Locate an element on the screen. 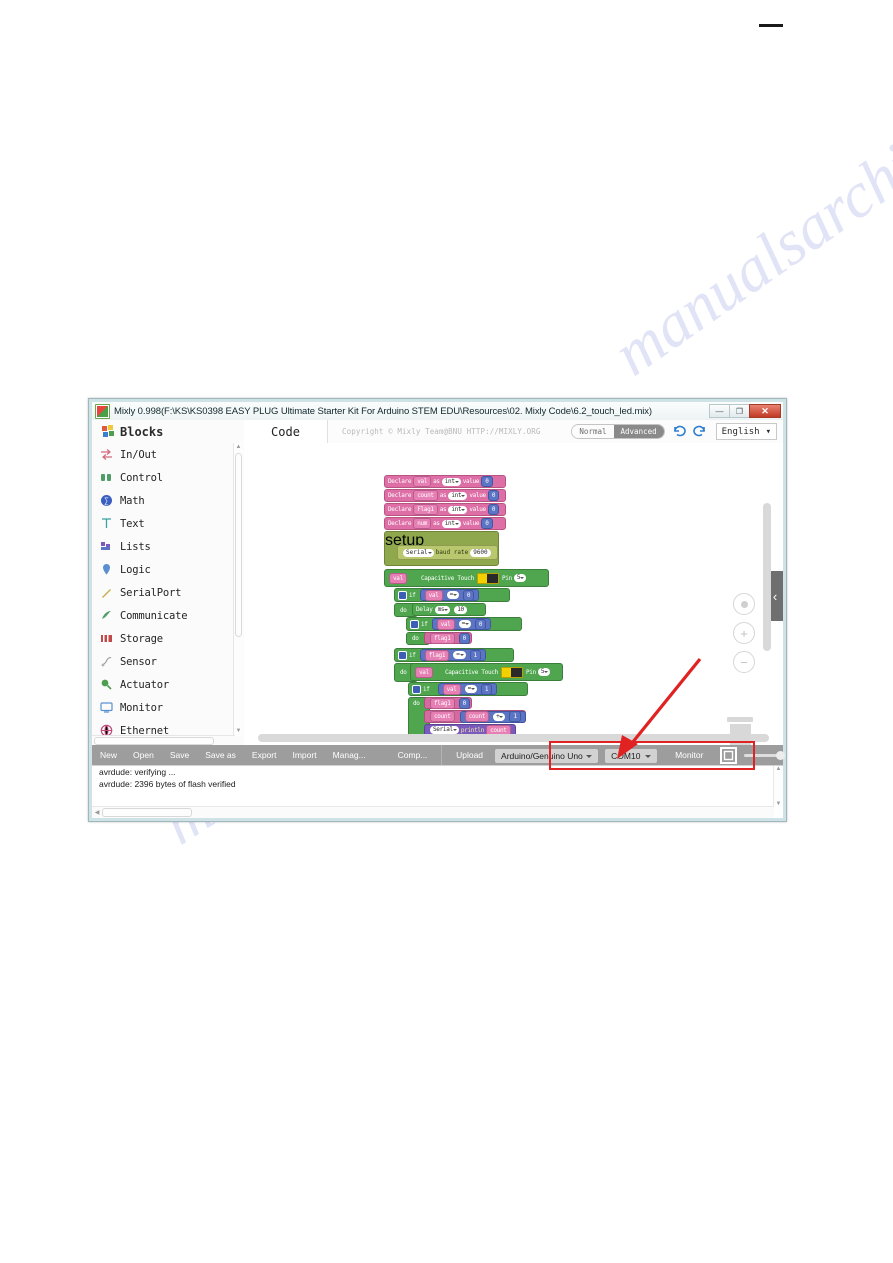  setup-block: setup Serial baud rate 9600 is located at coordinates (441, 548).